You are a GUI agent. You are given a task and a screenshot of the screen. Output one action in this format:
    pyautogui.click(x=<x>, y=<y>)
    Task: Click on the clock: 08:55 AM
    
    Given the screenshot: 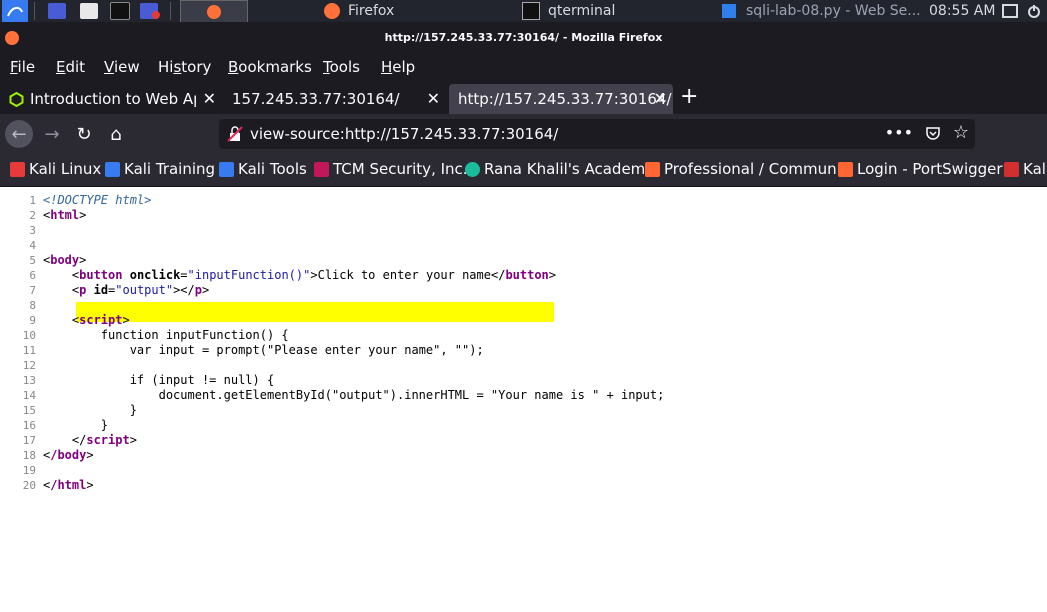 What is the action you would take?
    pyautogui.click(x=962, y=11)
    